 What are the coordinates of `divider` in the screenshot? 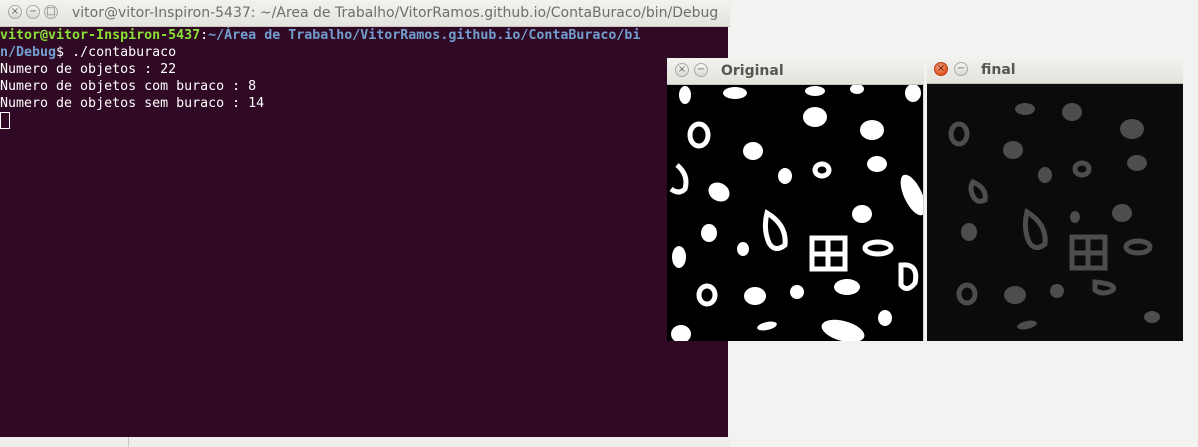 It's located at (128, 442).